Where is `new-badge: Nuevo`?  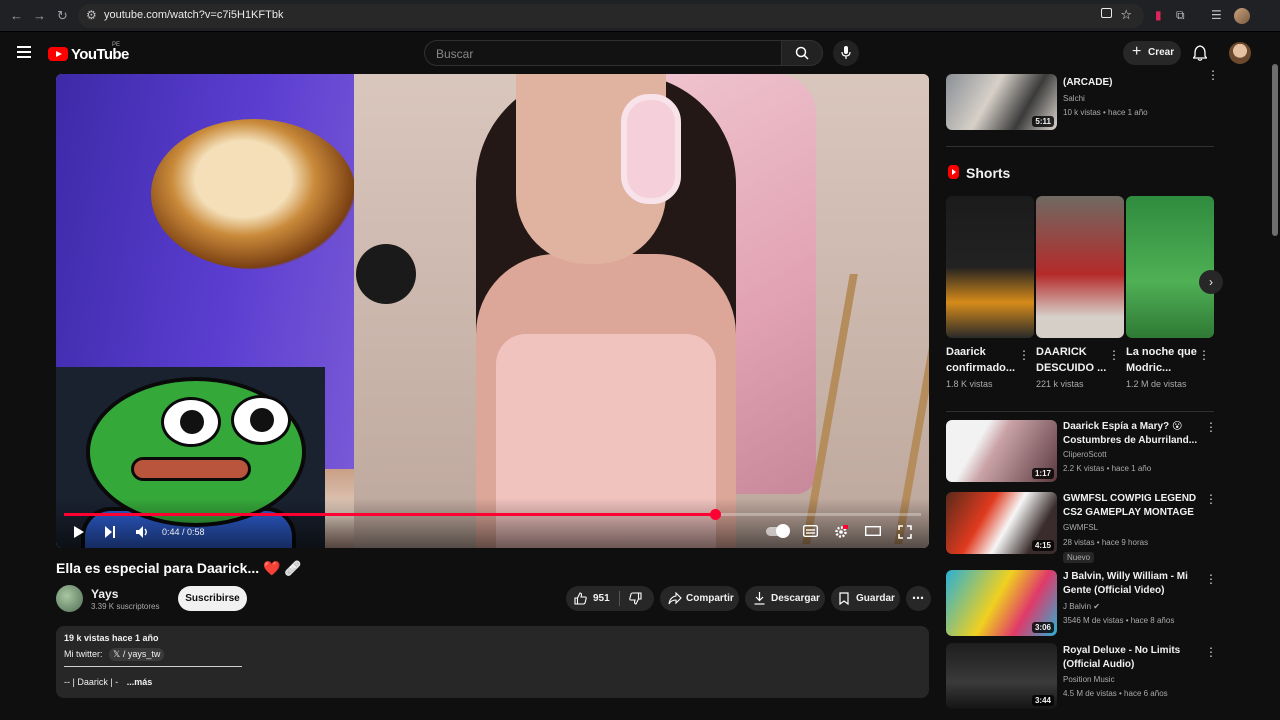 new-badge: Nuevo is located at coordinates (1079, 557).